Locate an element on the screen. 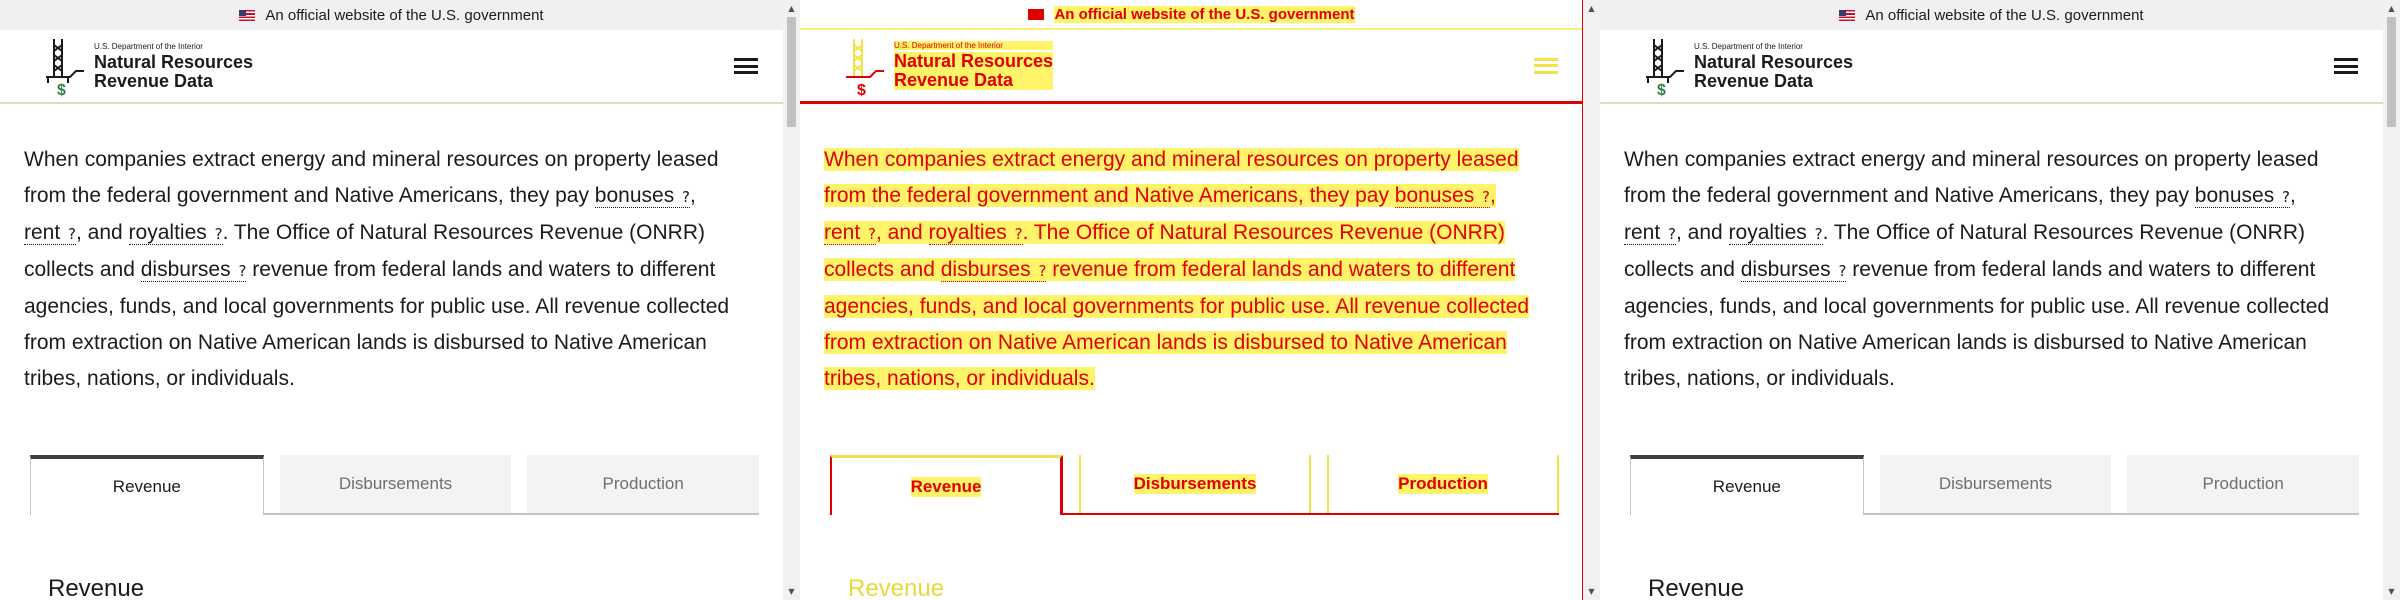  scrollbar-left: ▲ ▼ is located at coordinates (791, 300).